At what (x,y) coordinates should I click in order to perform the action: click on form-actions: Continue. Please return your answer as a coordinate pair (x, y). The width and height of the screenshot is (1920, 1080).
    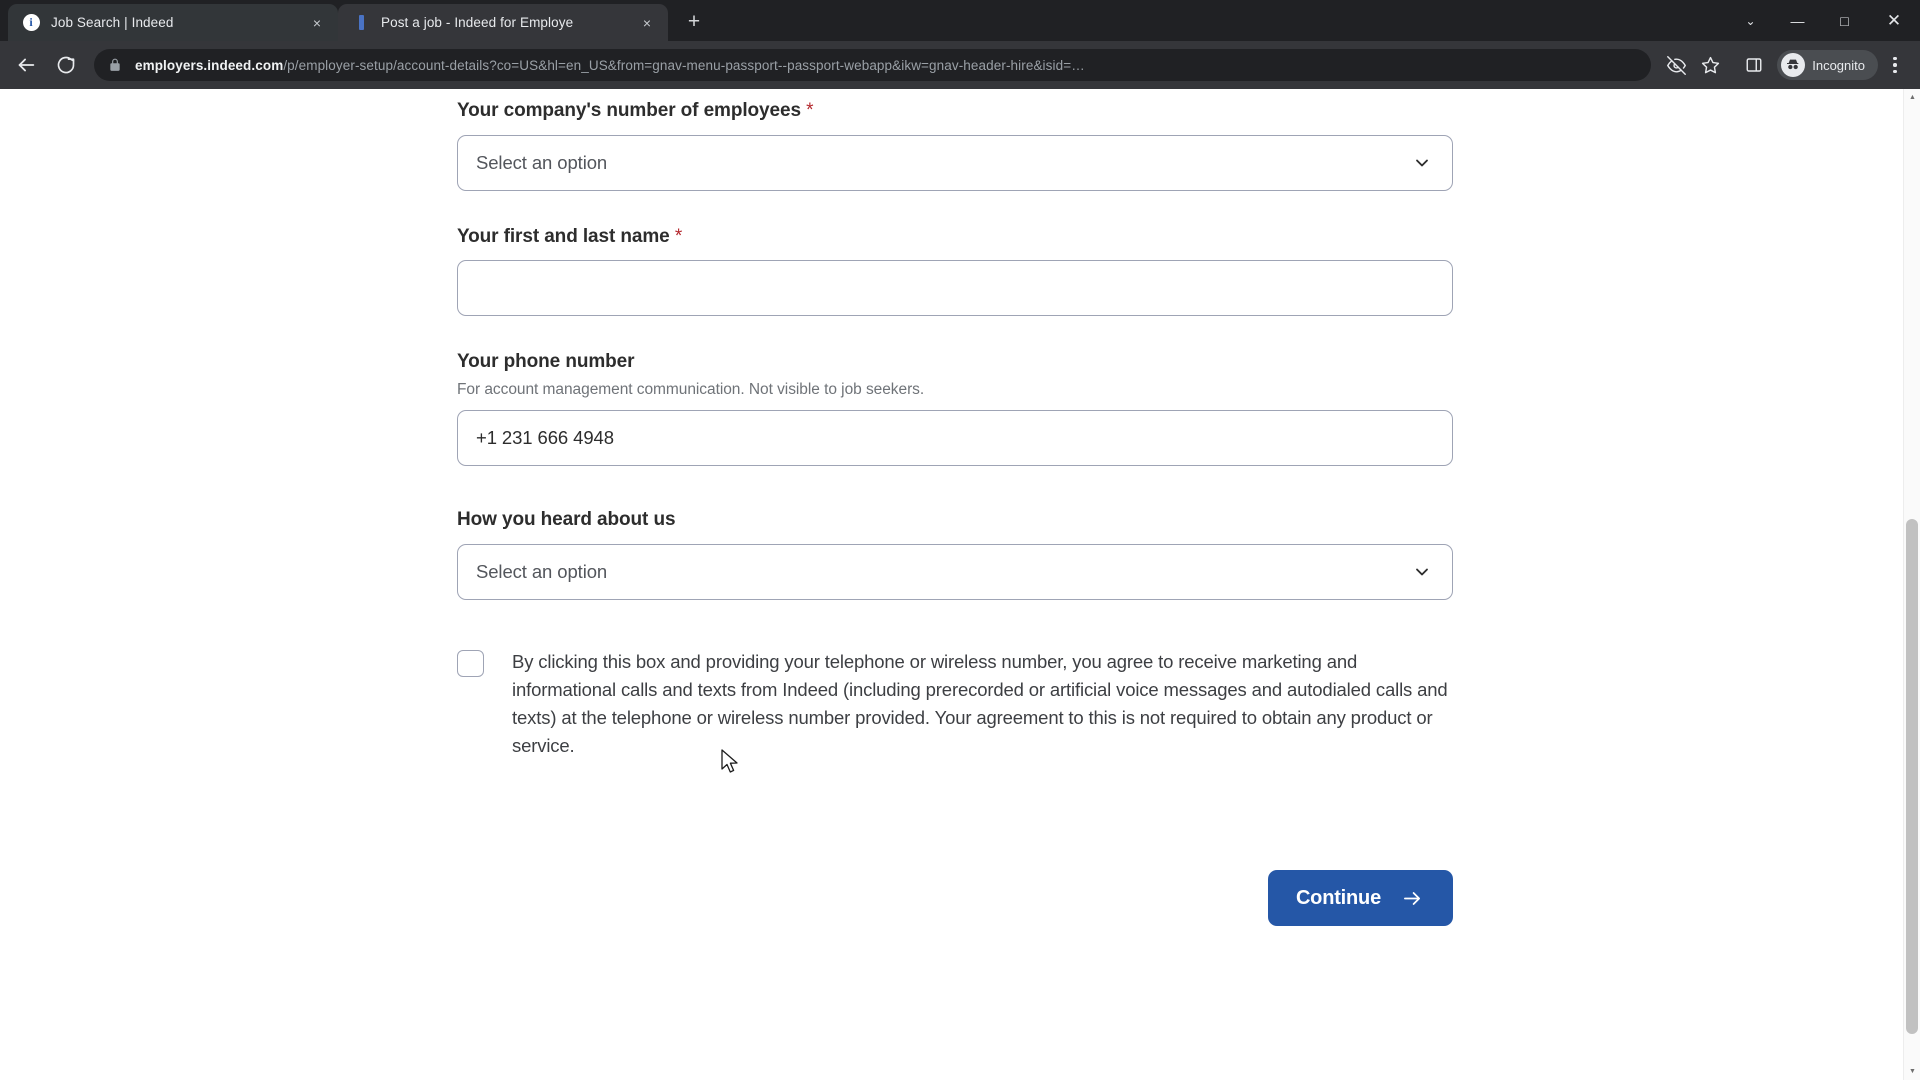
    Looking at the image, I should click on (955, 898).